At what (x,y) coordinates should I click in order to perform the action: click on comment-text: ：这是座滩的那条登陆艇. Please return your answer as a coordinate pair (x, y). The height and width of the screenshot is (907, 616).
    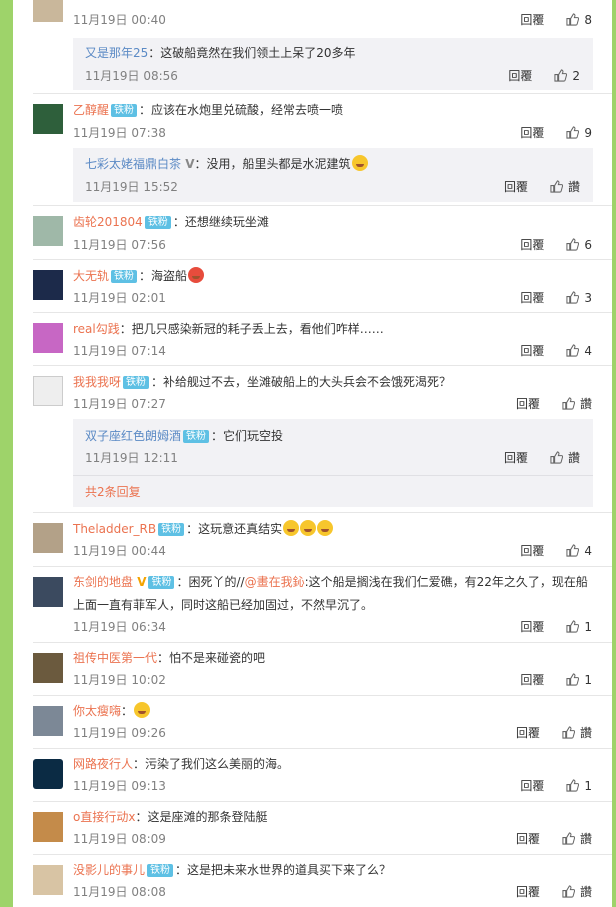
    Looking at the image, I should click on (201, 817).